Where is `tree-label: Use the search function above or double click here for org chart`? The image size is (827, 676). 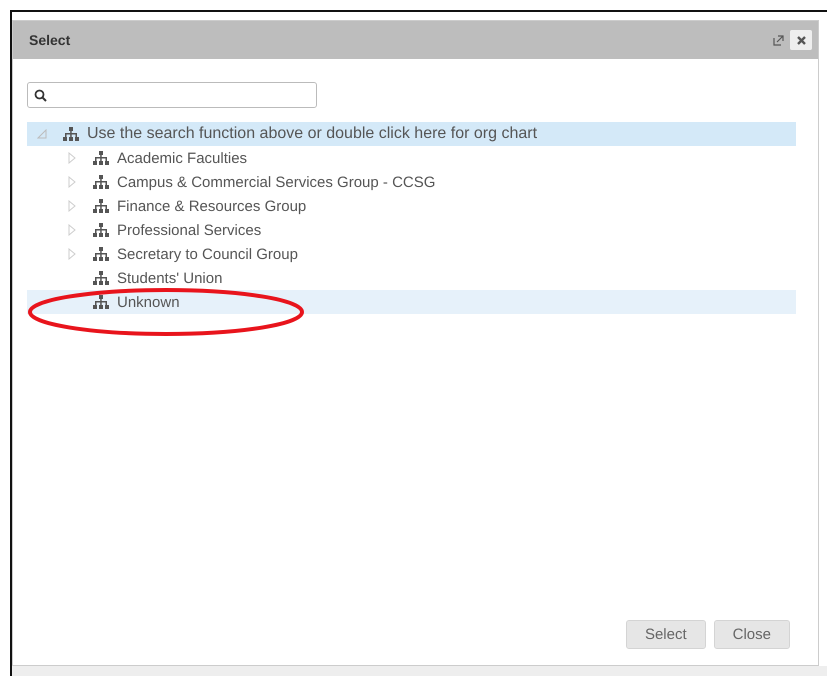 tree-label: Use the search function above or double click here for org chart is located at coordinates (312, 134).